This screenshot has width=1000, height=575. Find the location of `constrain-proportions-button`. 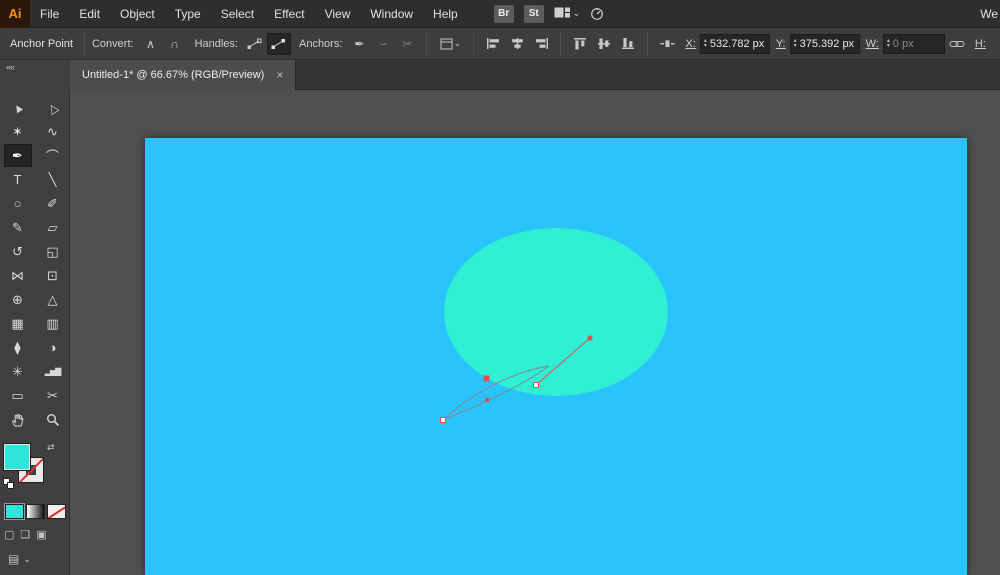

constrain-proportions-button is located at coordinates (957, 44).